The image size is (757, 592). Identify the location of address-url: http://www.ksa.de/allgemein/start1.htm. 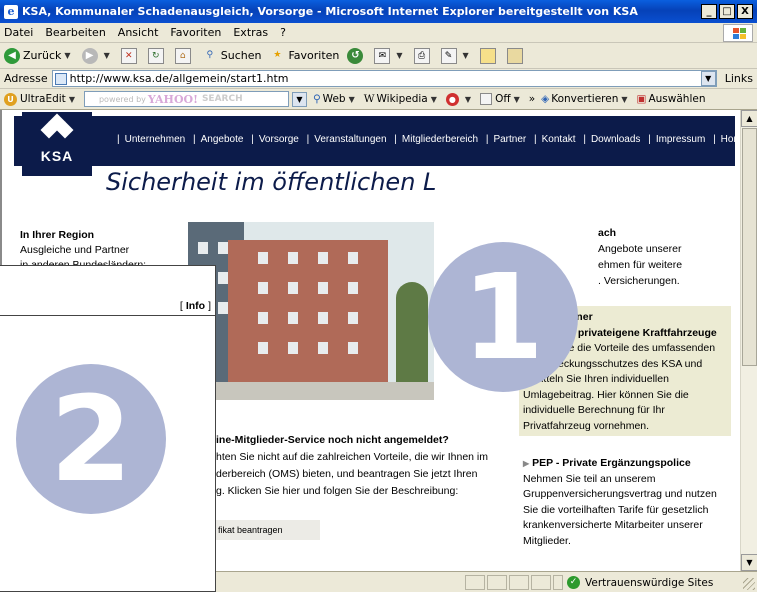
(385, 78).